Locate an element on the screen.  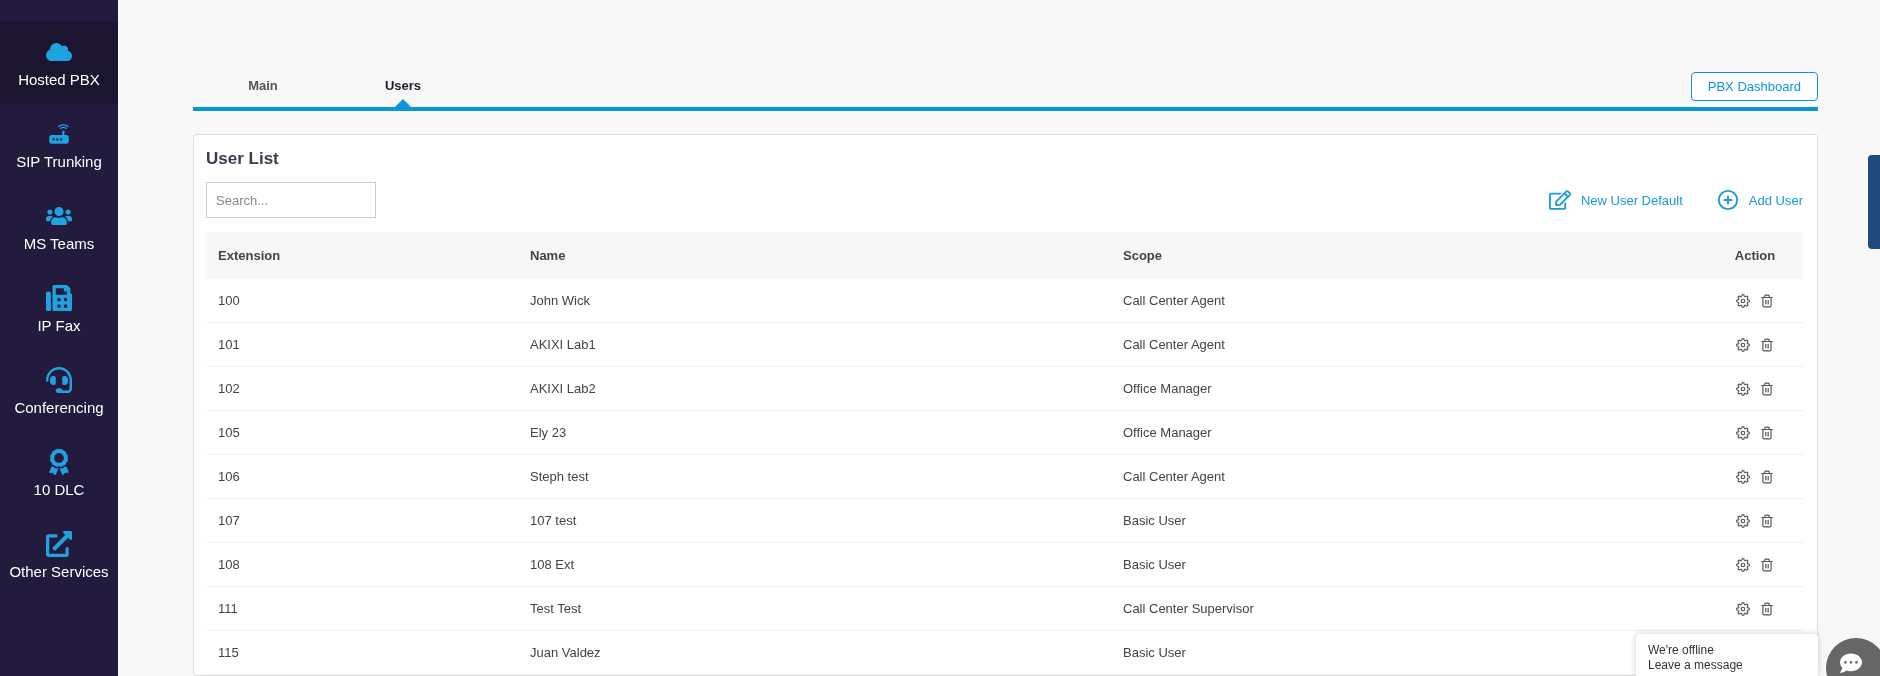
sidebar-item: MS Teams is located at coordinates (59, 227).